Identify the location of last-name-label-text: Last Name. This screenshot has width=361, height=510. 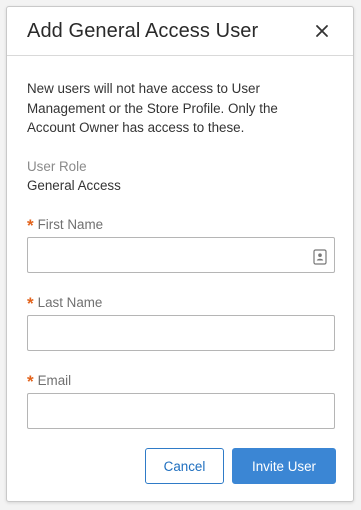
(70, 302).